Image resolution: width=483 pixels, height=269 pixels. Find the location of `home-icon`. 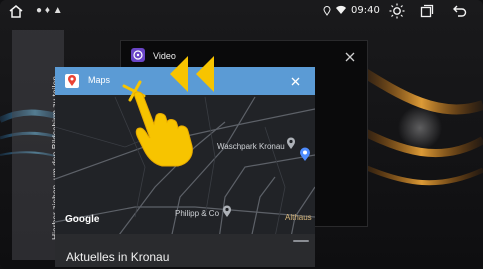

home-icon is located at coordinates (16, 11).